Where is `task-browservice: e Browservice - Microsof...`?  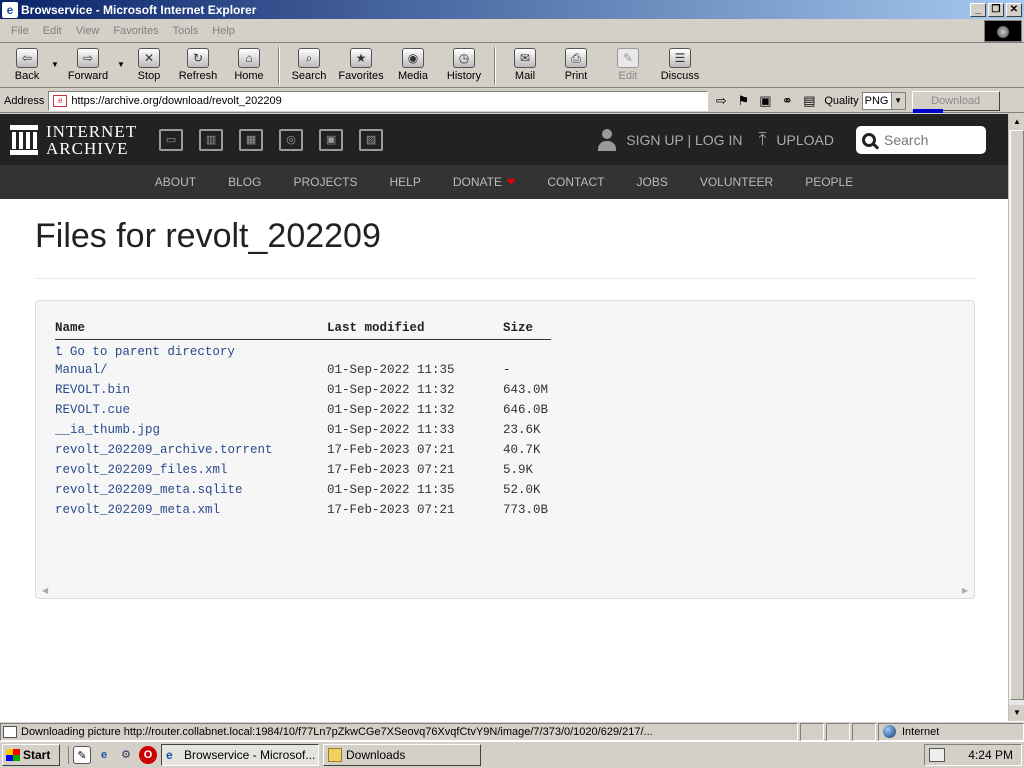 task-browservice: e Browservice - Microsof... is located at coordinates (240, 755).